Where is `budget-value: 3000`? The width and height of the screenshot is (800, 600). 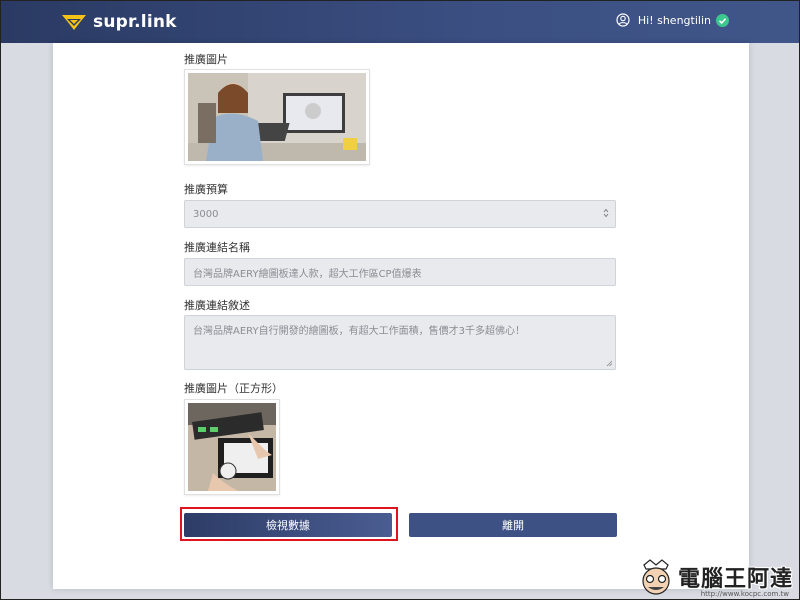
budget-value: 3000 is located at coordinates (206, 214).